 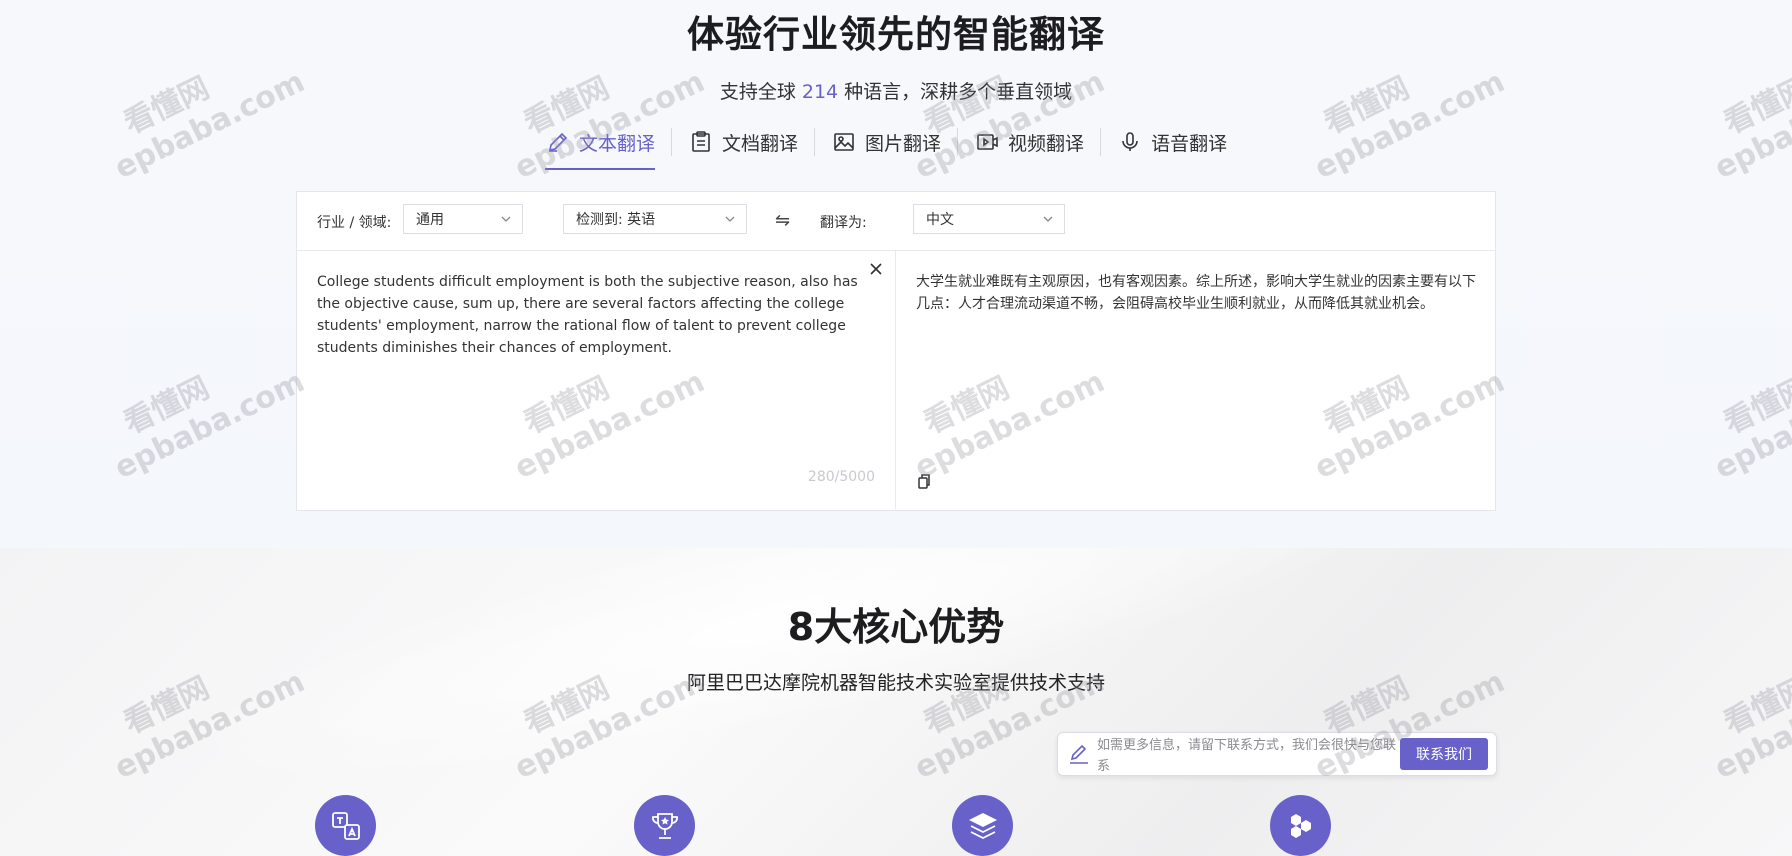 I want to click on copy-icon, so click(x=924, y=483).